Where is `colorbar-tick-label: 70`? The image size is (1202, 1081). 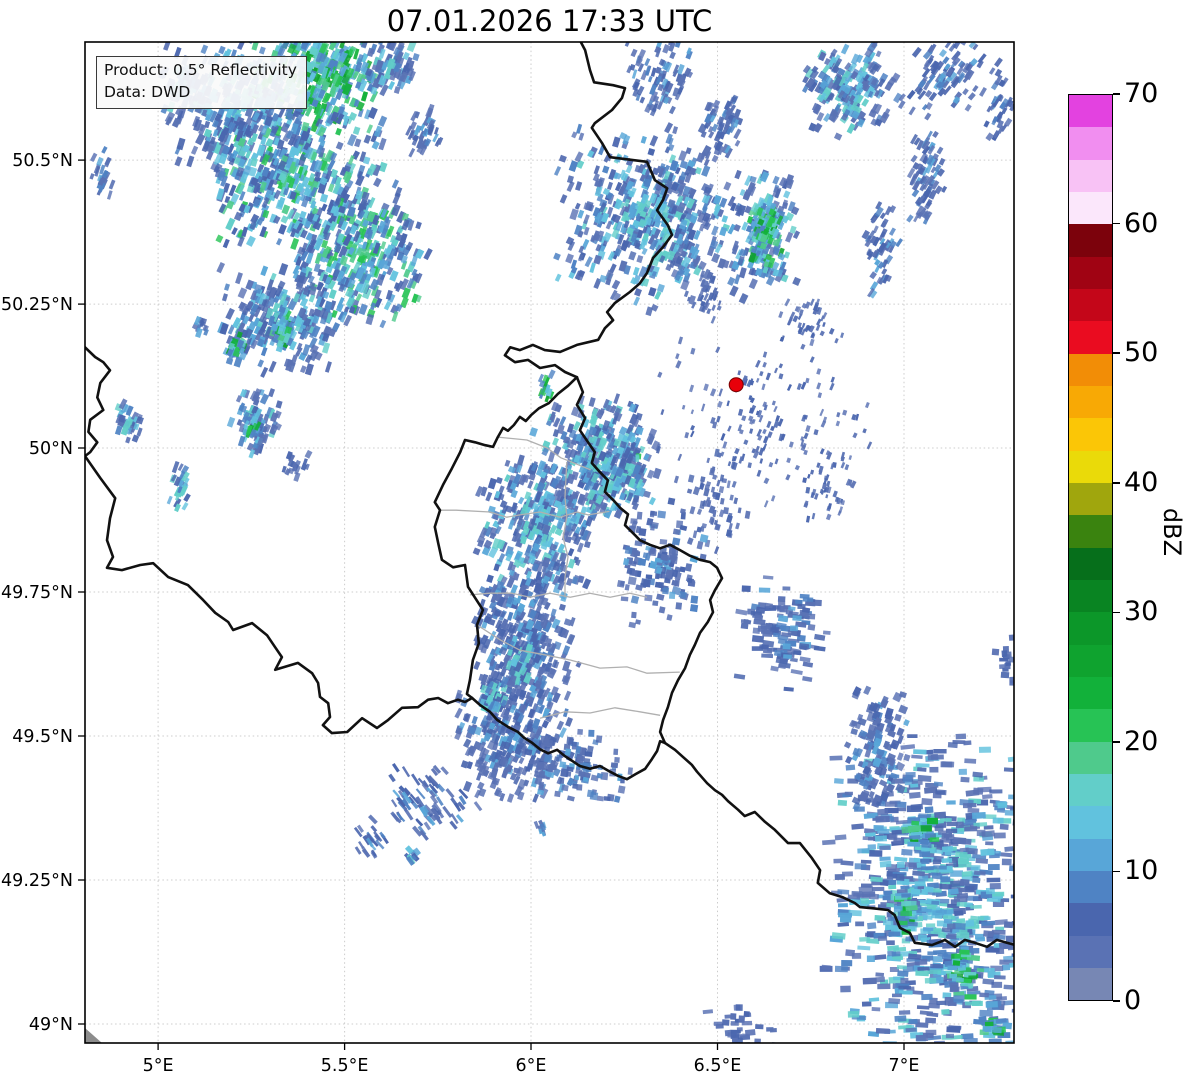
colorbar-tick-label: 70 is located at coordinates (1141, 93).